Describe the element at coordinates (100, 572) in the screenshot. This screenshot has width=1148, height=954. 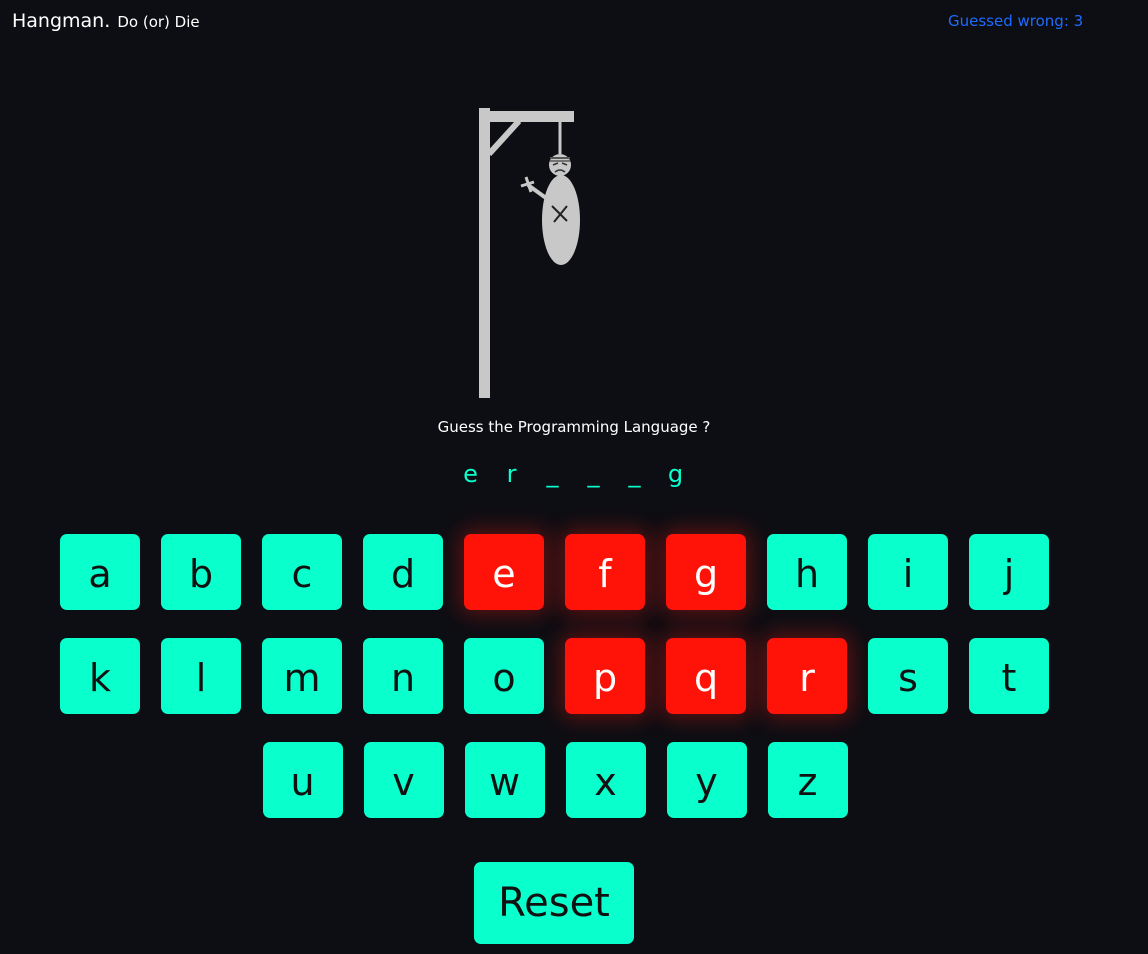
I see `key-a: a` at that location.